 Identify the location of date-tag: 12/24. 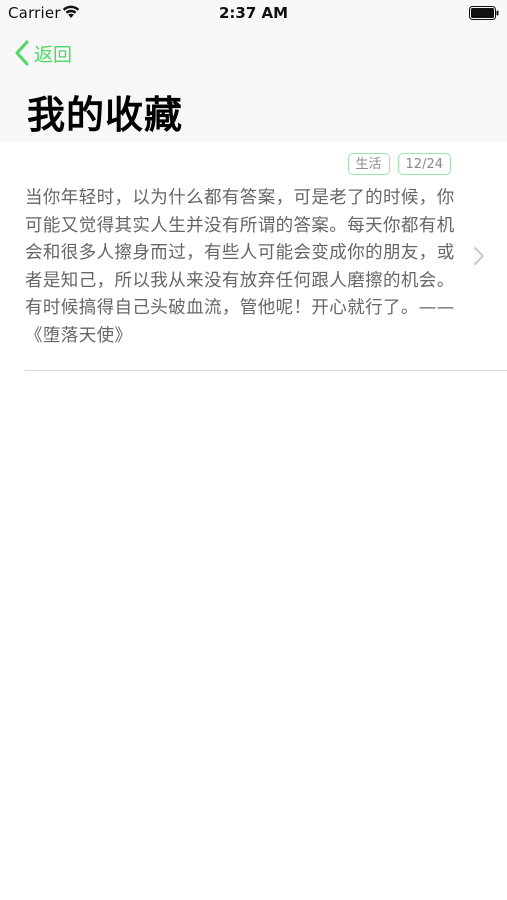
(424, 164).